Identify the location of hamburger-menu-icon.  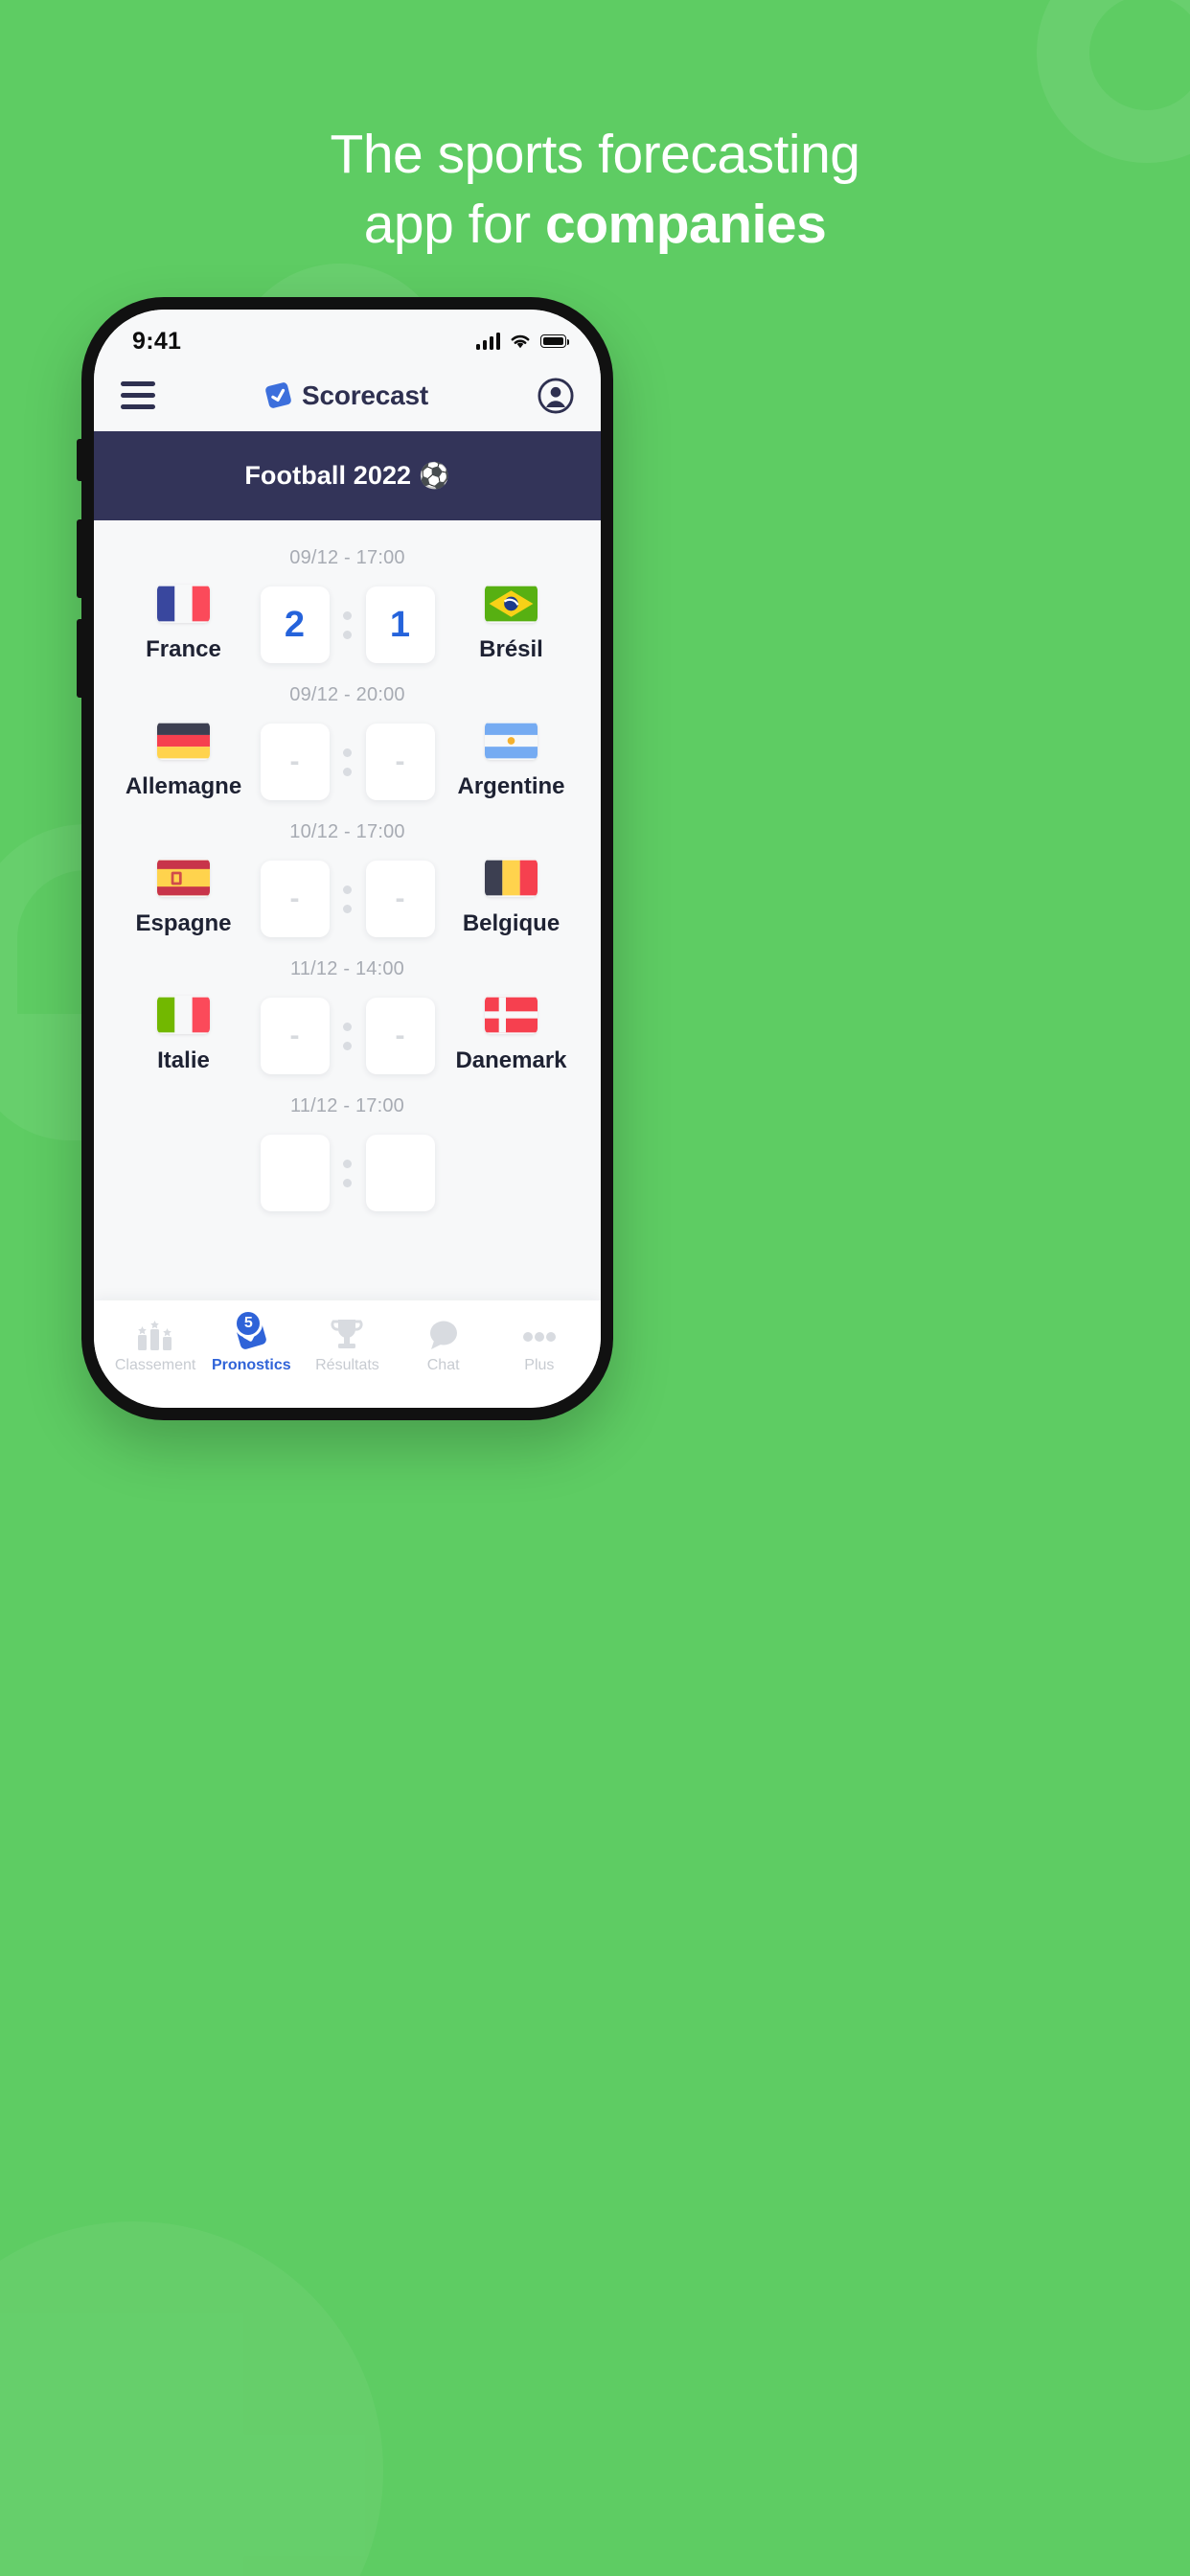
(138, 395).